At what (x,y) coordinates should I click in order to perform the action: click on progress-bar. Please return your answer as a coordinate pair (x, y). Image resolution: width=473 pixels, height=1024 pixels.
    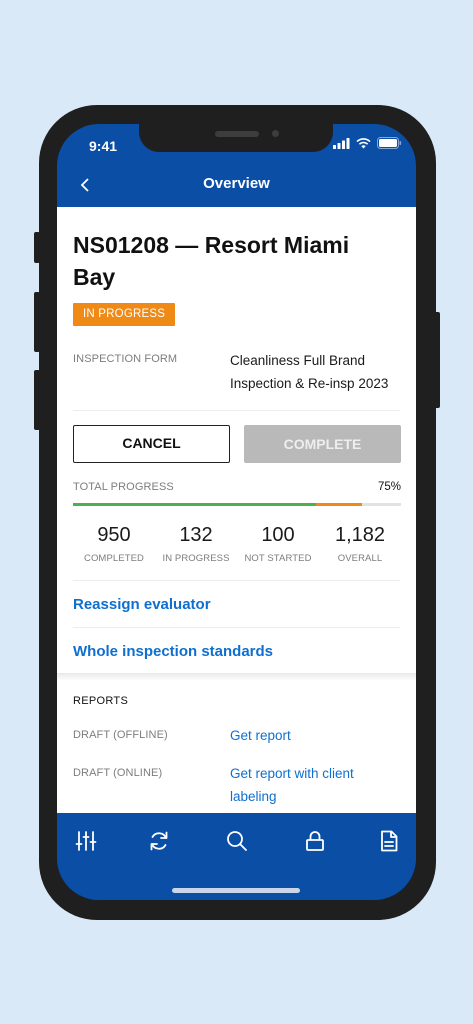
    Looking at the image, I should click on (237, 504).